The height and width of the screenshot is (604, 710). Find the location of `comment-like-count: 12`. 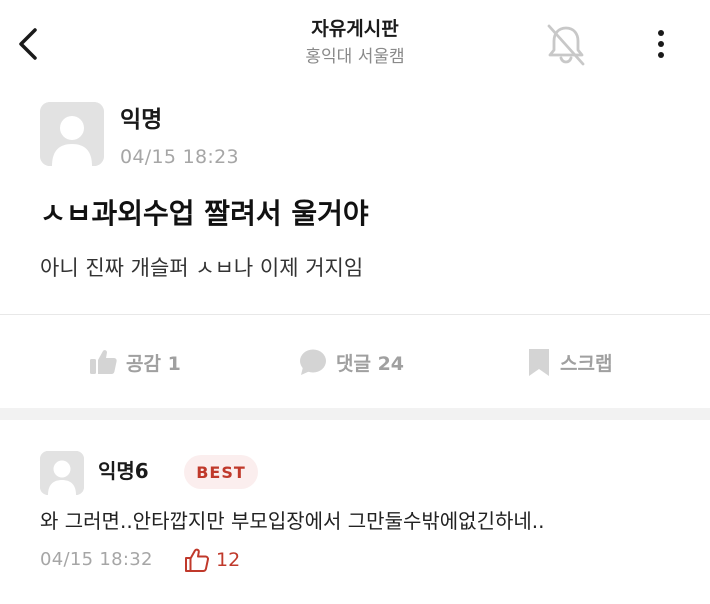

comment-like-count: 12 is located at coordinates (228, 560).